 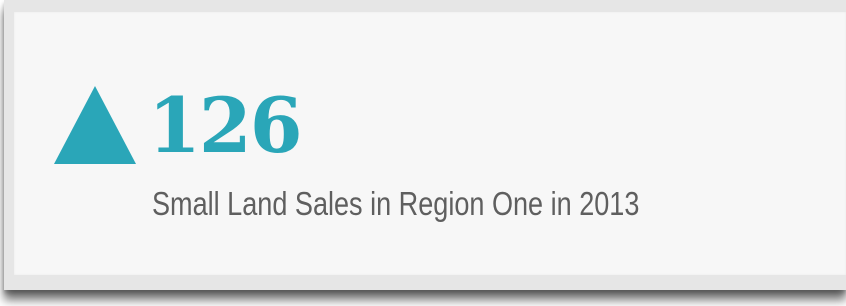 What do you see at coordinates (95, 125) in the screenshot?
I see `arrow-up-icon` at bounding box center [95, 125].